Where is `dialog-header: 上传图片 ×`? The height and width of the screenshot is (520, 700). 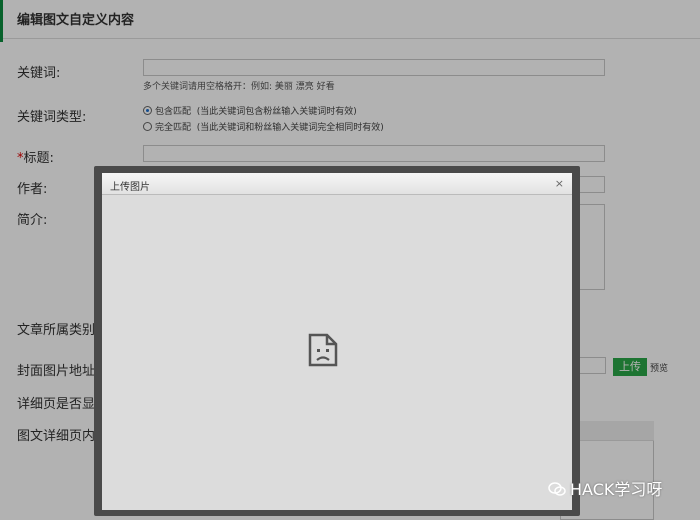
dialog-header: 上传图片 × is located at coordinates (337, 184).